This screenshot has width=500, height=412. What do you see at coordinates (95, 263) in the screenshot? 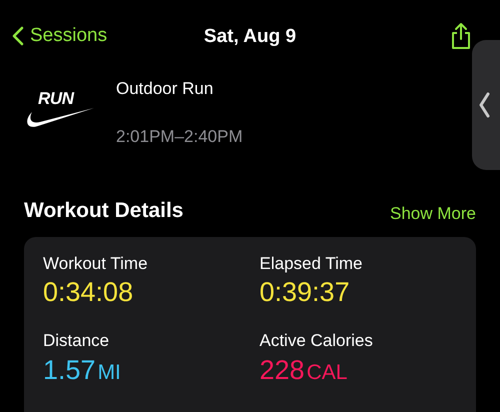
I see `metric-label: Workout Time` at bounding box center [95, 263].